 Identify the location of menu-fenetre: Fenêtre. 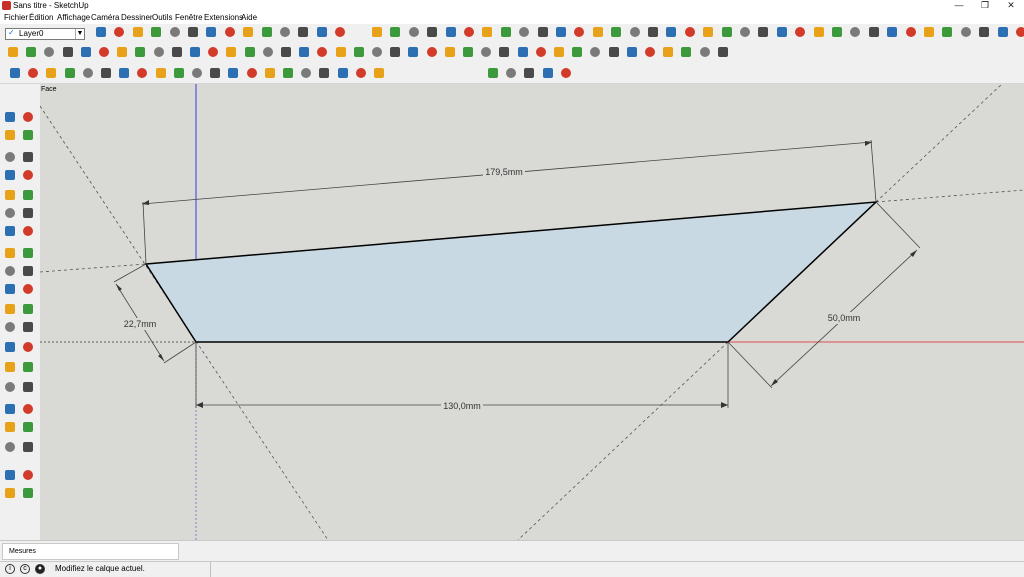
(189, 18).